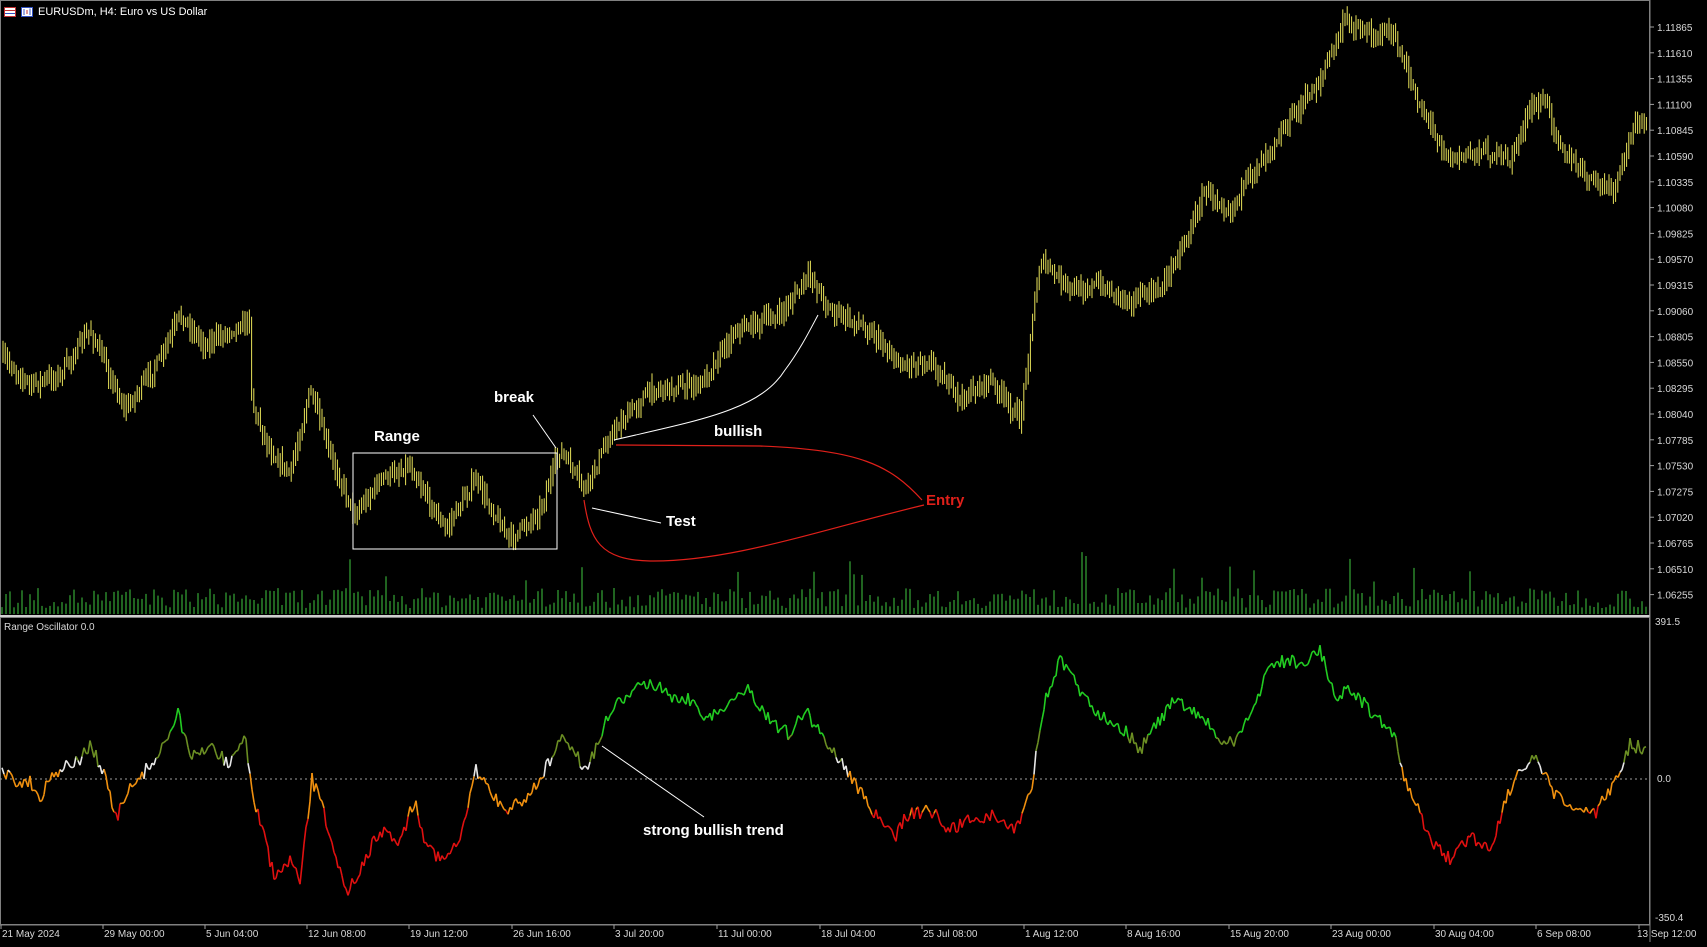  What do you see at coordinates (1675, 415) in the screenshot?
I see `price-label: 1.08040` at bounding box center [1675, 415].